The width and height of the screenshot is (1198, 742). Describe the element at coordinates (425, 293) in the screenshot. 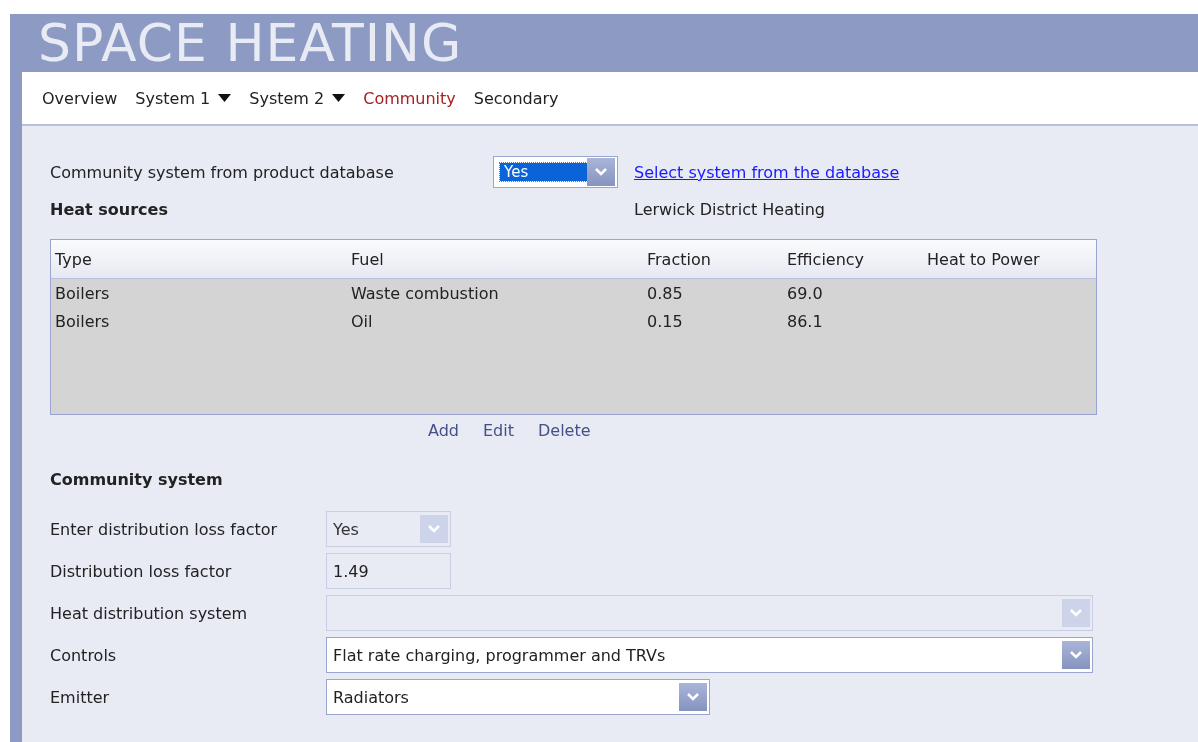

I see `table-cell-text: Waste combustion` at that location.